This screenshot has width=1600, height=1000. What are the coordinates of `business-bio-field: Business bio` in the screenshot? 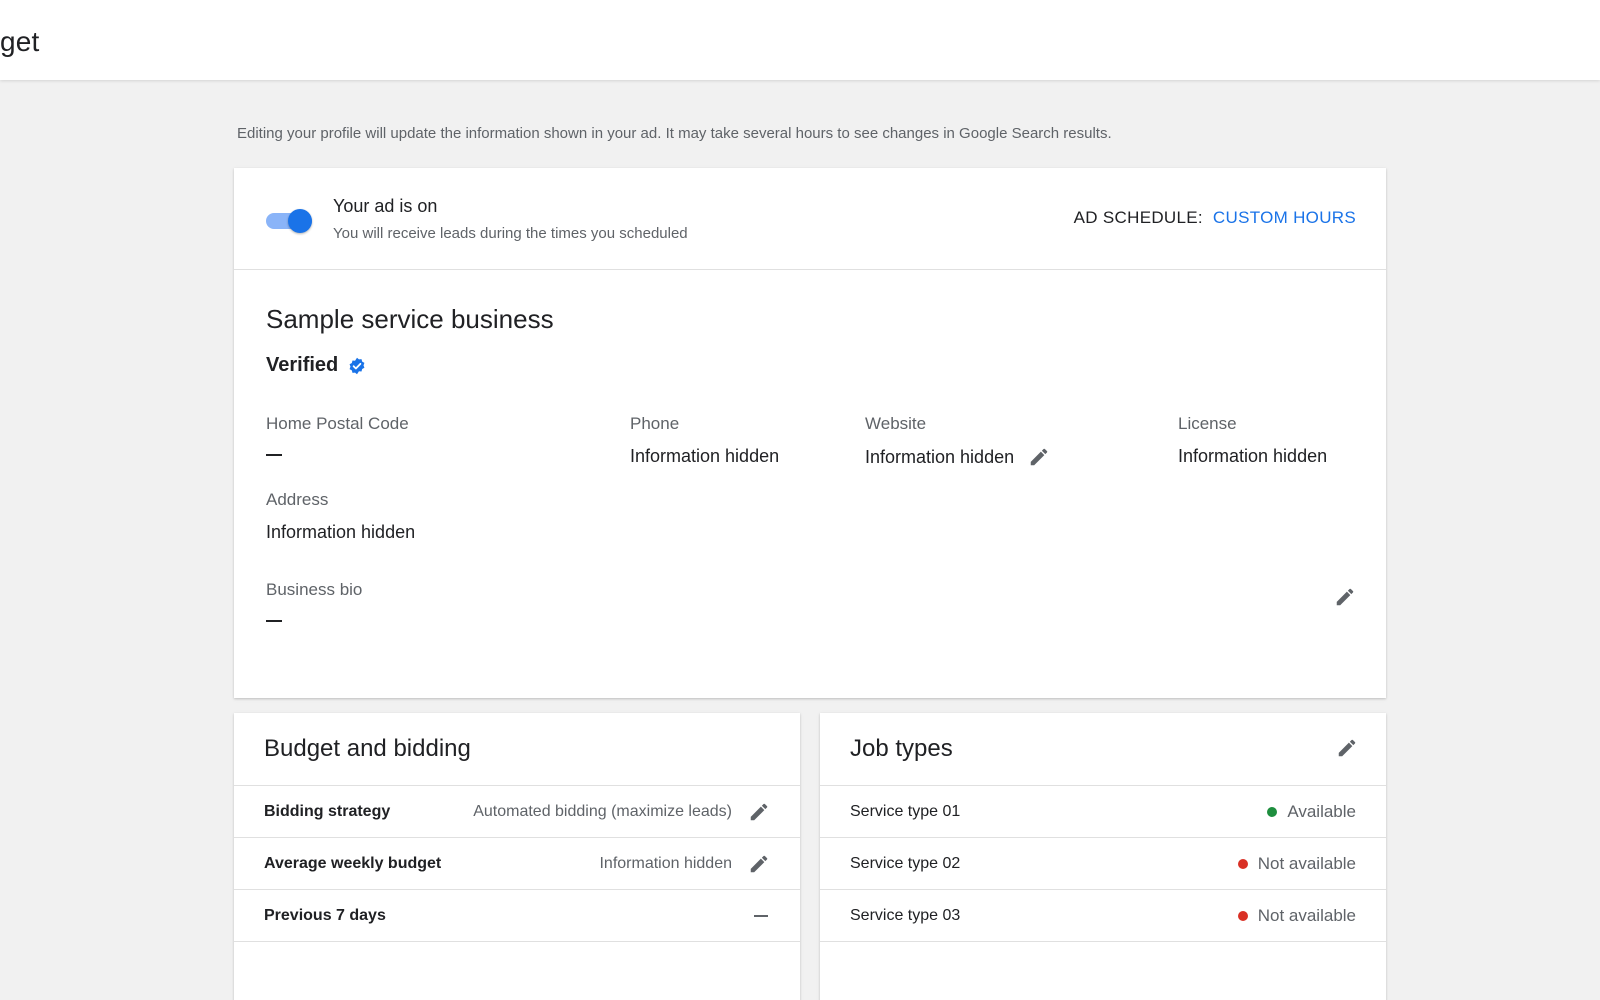 It's located at (314, 601).